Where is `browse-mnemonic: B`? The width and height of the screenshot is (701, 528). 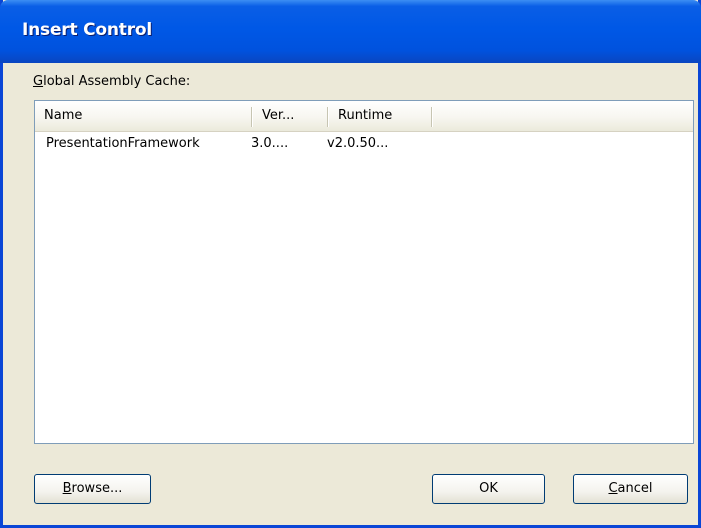
browse-mnemonic: B is located at coordinates (67, 488).